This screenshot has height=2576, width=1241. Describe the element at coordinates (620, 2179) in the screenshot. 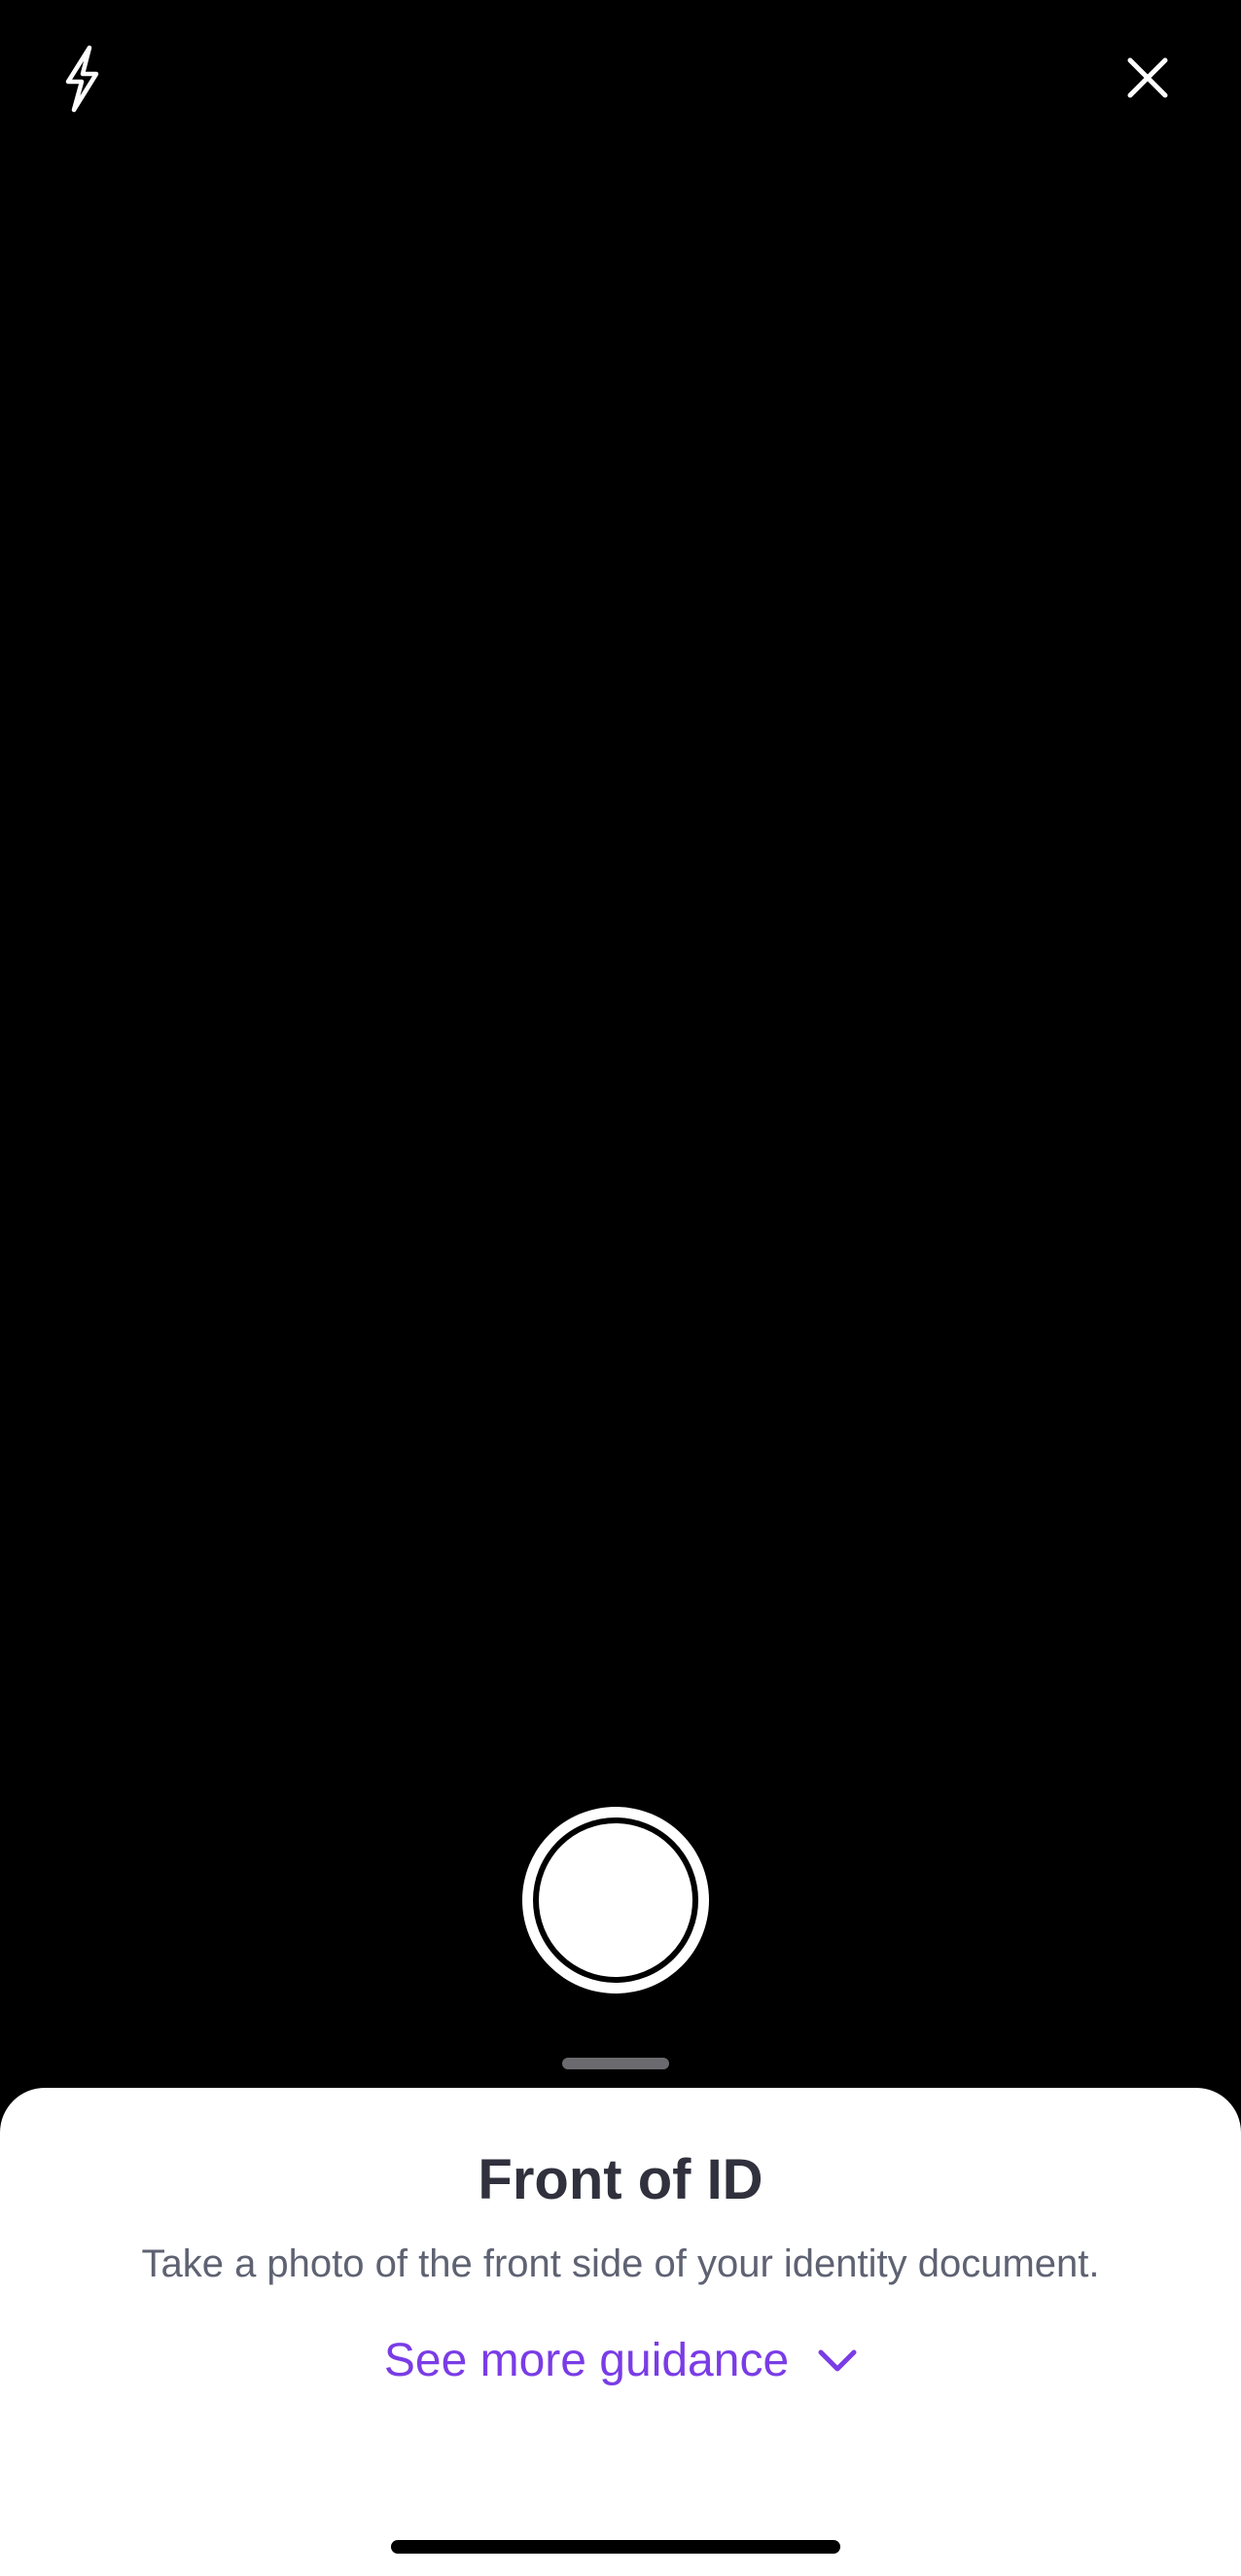

I see `sheet-title: Front of ID` at that location.